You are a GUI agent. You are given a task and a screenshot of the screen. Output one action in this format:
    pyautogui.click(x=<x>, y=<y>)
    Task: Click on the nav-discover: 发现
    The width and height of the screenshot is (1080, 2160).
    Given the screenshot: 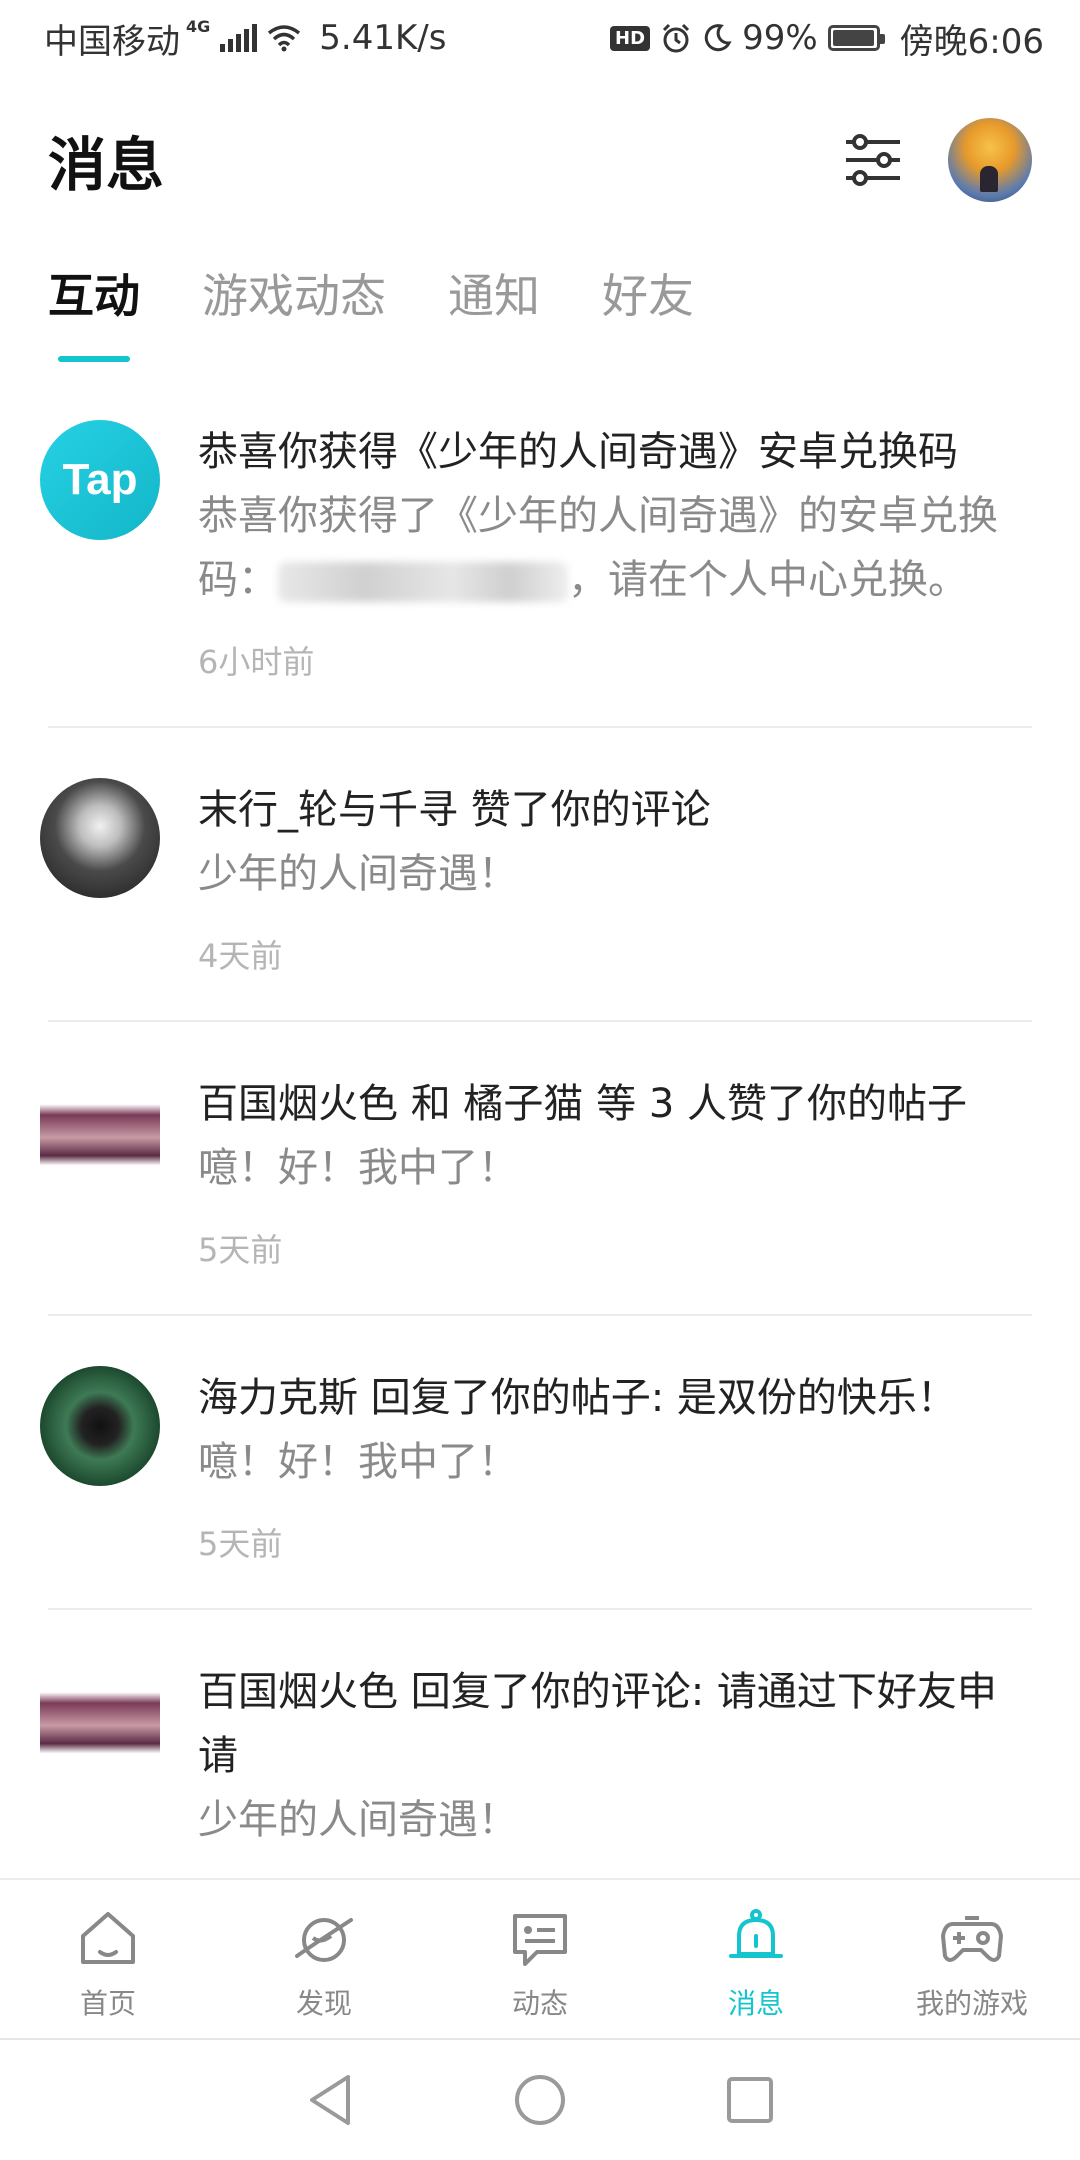 What is the action you would take?
    pyautogui.click(x=324, y=1959)
    